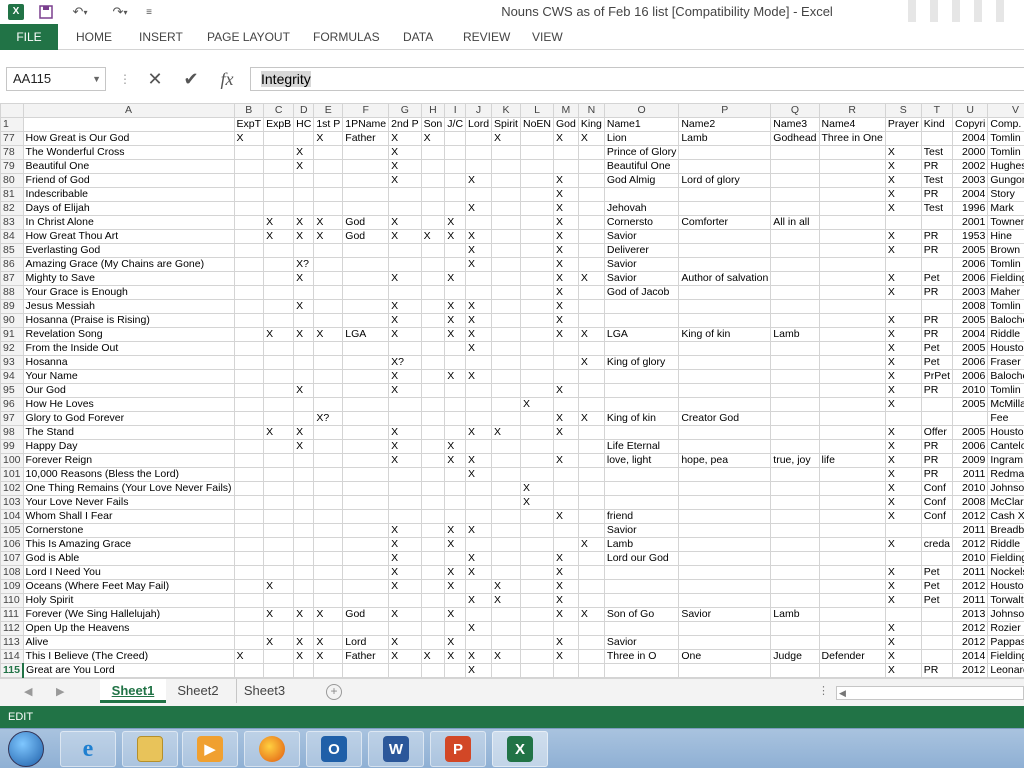 This screenshot has width=1024, height=768. I want to click on row-header: 82, so click(12, 208).